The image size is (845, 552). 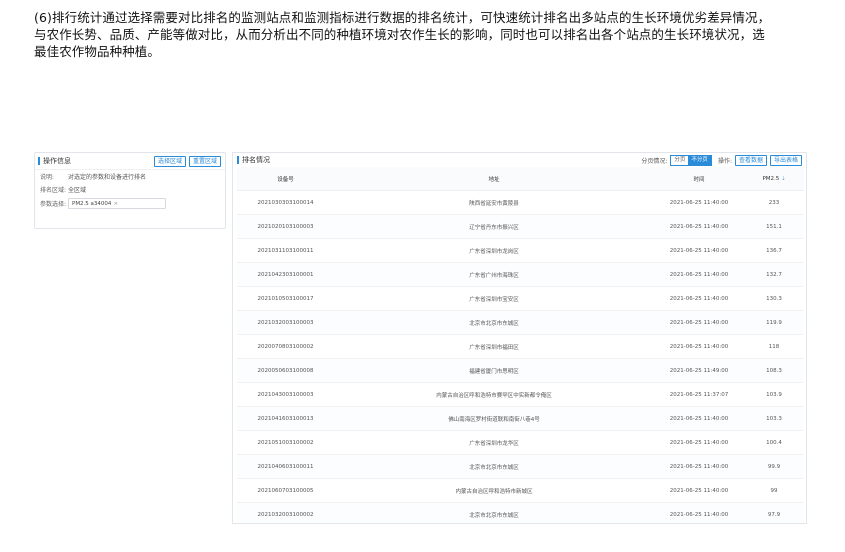 I want to click on ranking-title-text: 排名情况, so click(x=256, y=160).